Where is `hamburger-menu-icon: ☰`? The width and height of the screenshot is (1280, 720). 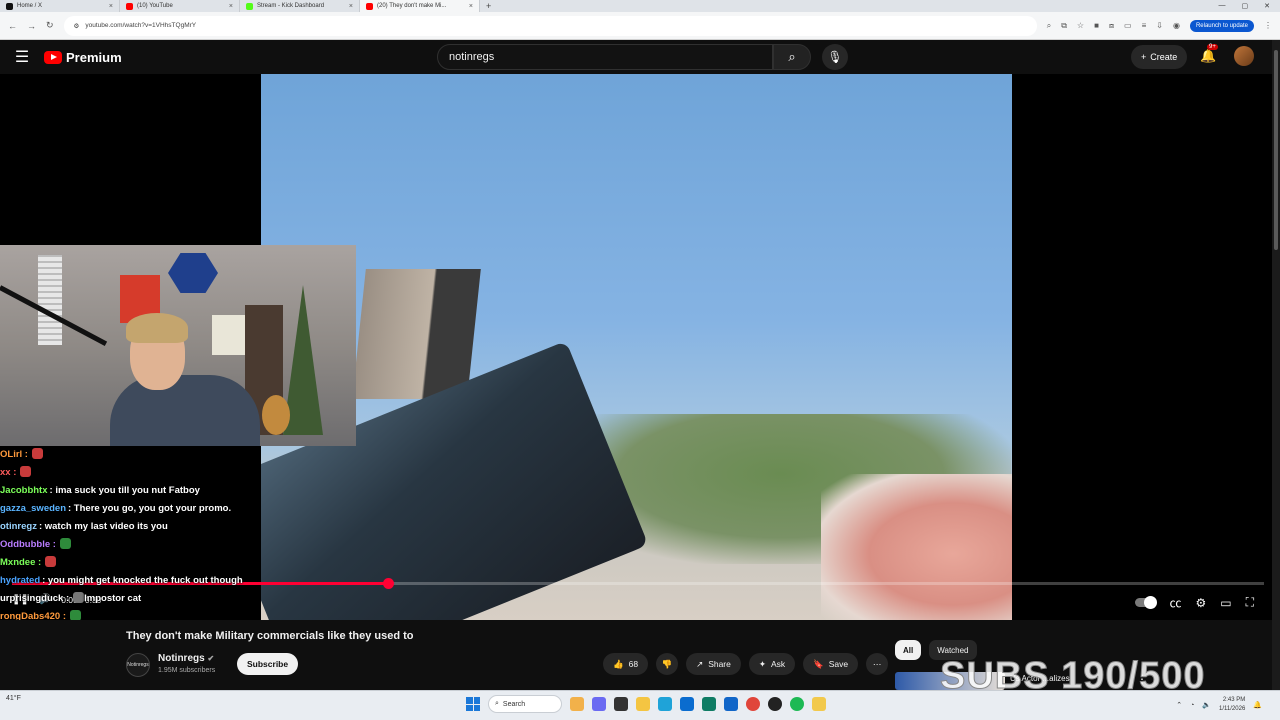 hamburger-menu-icon: ☰ is located at coordinates (22, 57).